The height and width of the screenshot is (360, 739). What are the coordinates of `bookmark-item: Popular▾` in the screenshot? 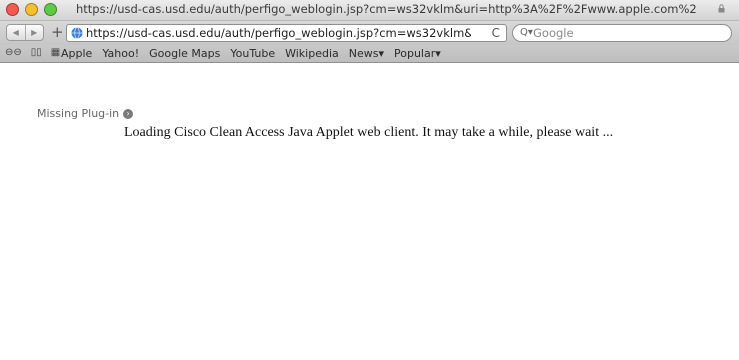 It's located at (417, 53).